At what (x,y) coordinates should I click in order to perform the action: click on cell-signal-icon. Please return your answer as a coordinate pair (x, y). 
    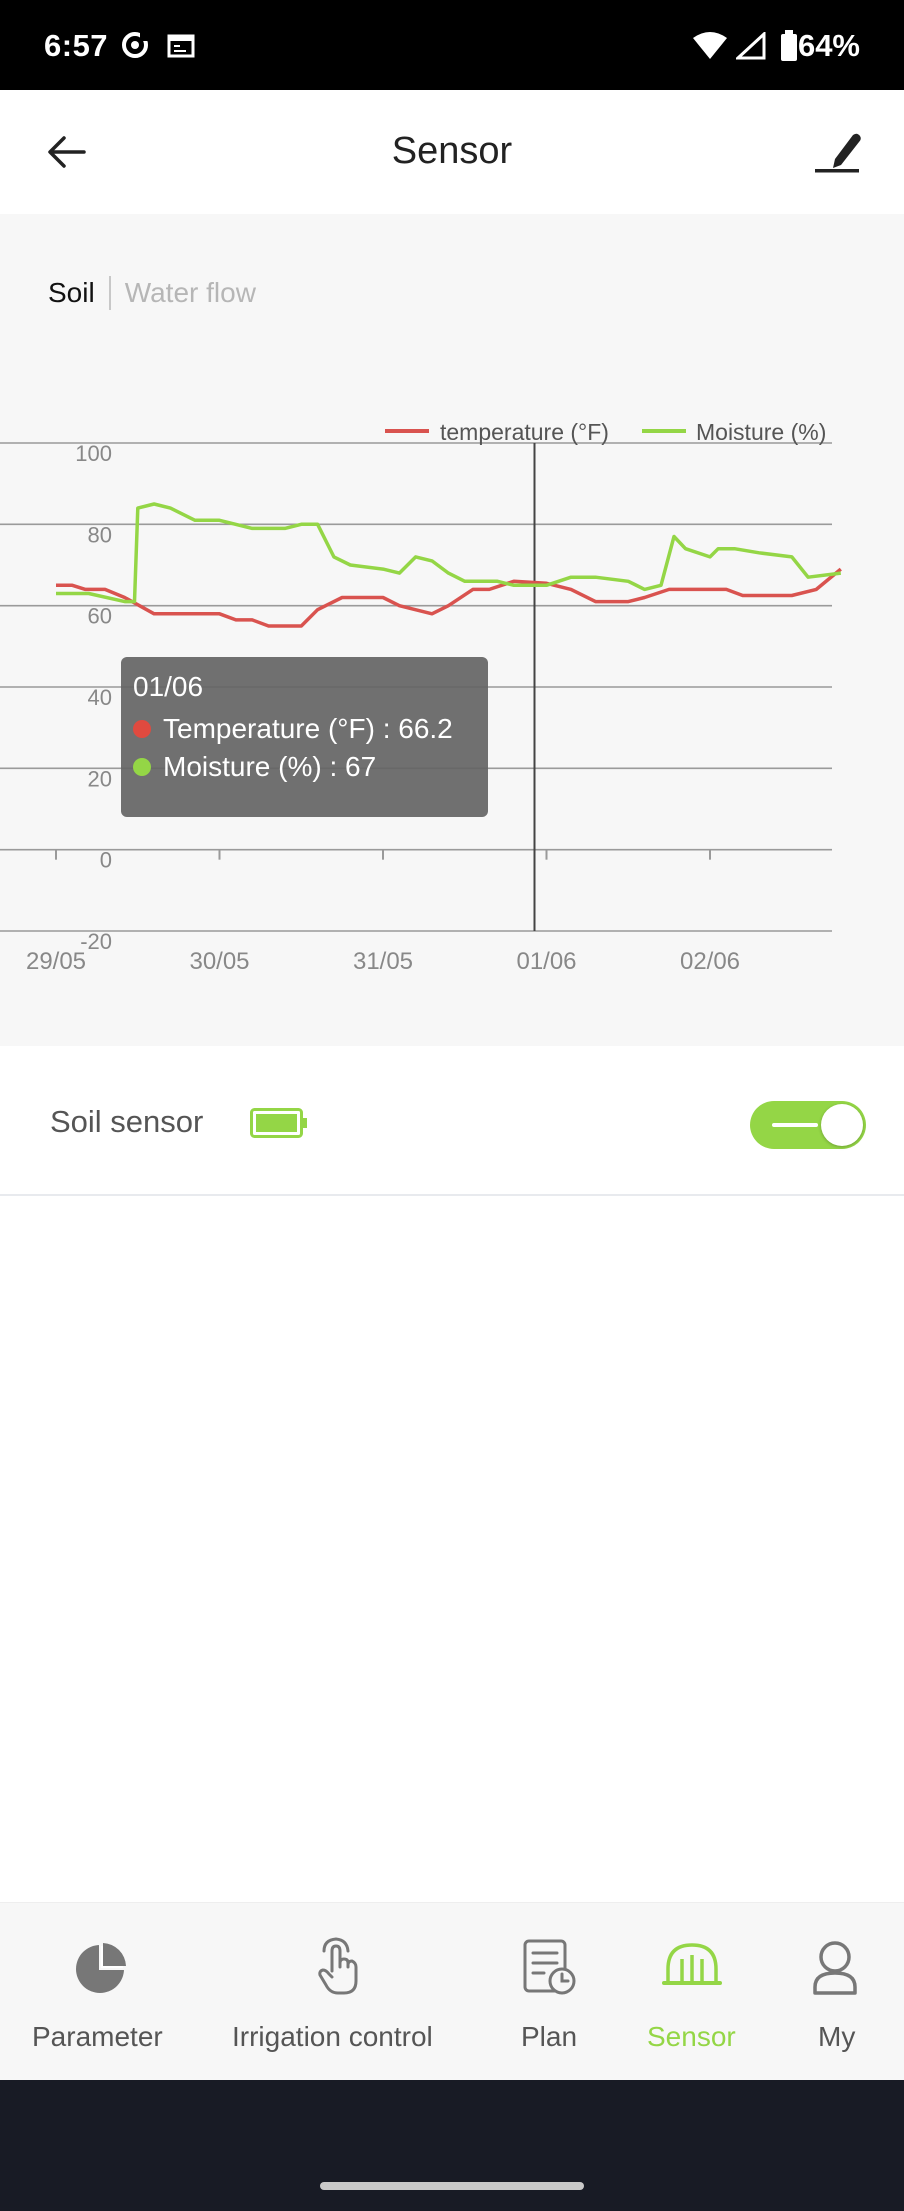
    Looking at the image, I should click on (751, 46).